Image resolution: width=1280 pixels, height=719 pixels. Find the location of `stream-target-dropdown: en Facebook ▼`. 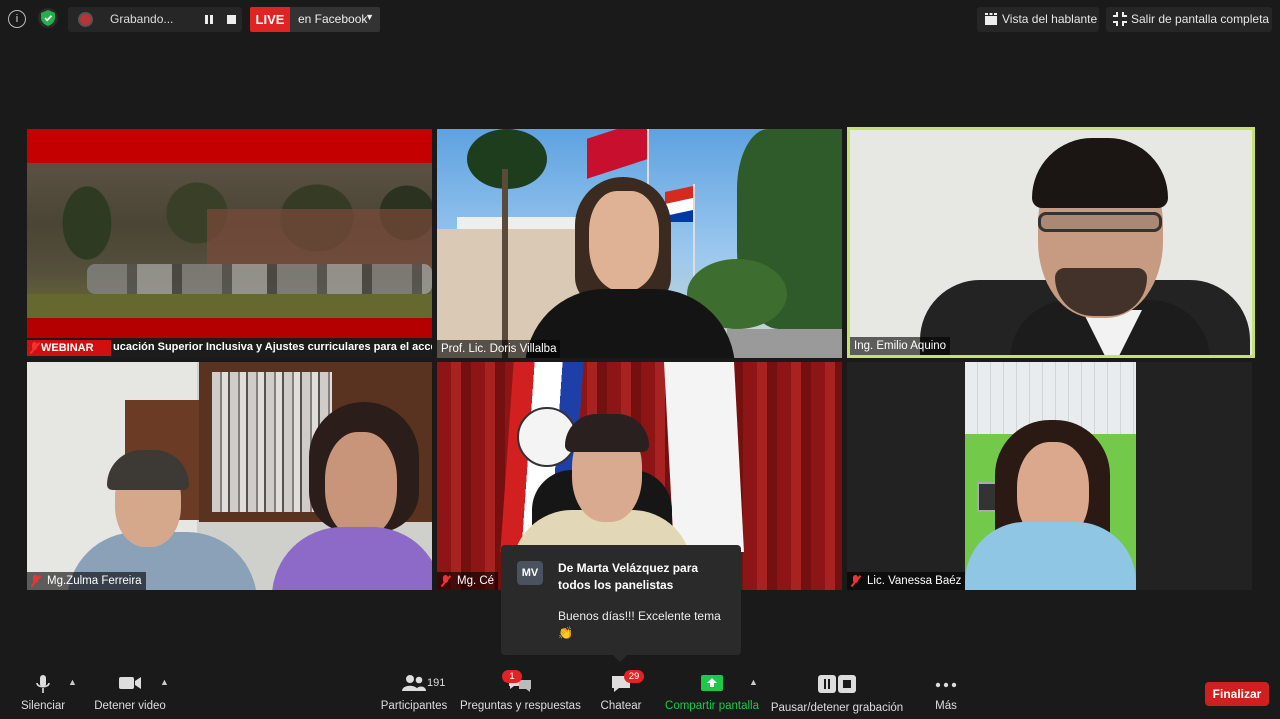

stream-target-dropdown: en Facebook ▼ is located at coordinates (335, 19).